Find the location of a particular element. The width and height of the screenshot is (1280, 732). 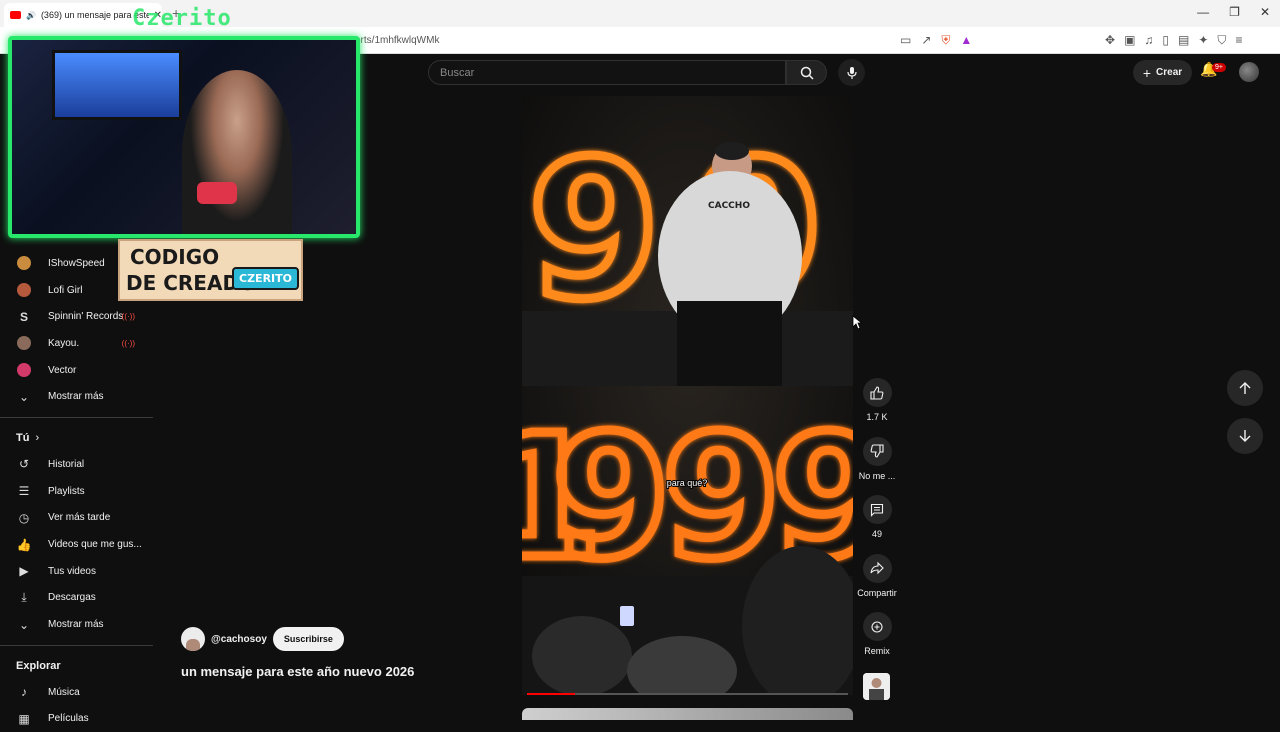

media-icon: ♫ is located at coordinates (1148, 40).